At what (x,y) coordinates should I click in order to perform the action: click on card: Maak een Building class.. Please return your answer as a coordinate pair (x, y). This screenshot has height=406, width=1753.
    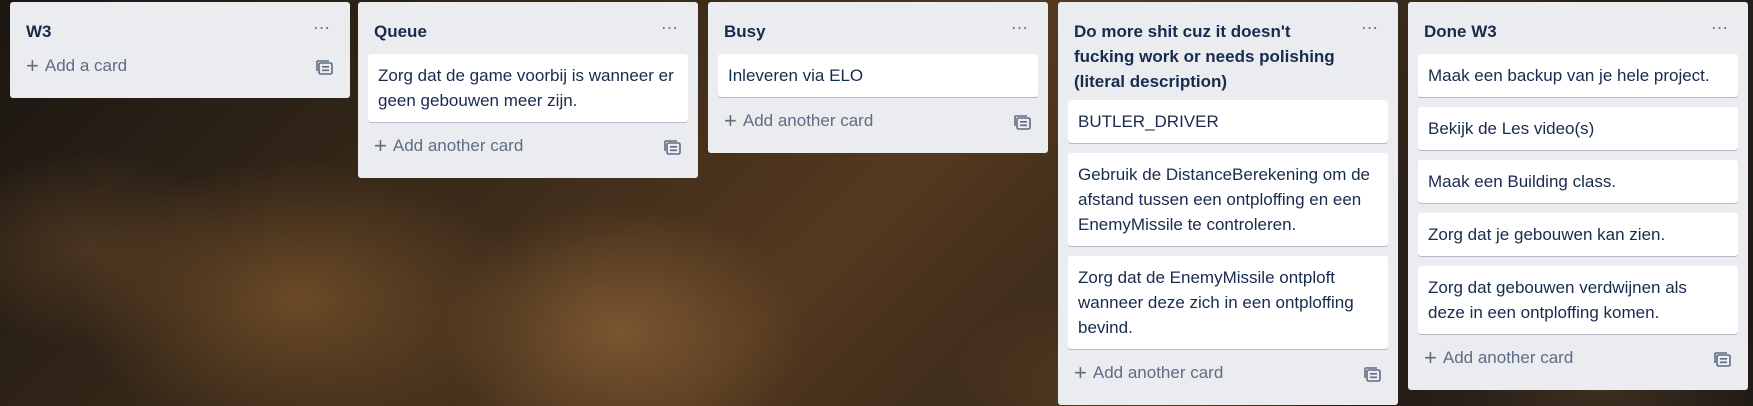
    Looking at the image, I should click on (1578, 181).